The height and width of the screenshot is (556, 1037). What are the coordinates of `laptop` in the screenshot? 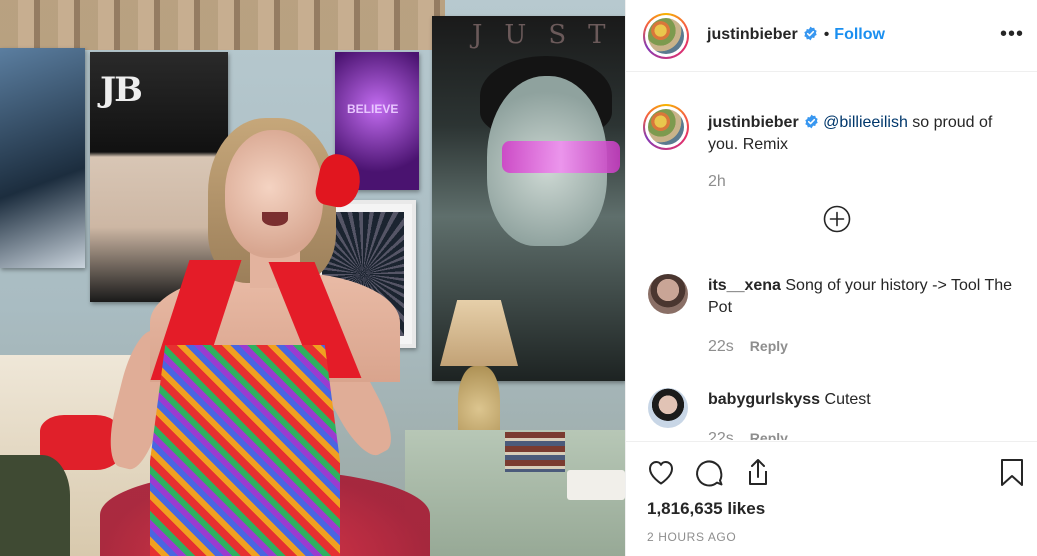 It's located at (596, 485).